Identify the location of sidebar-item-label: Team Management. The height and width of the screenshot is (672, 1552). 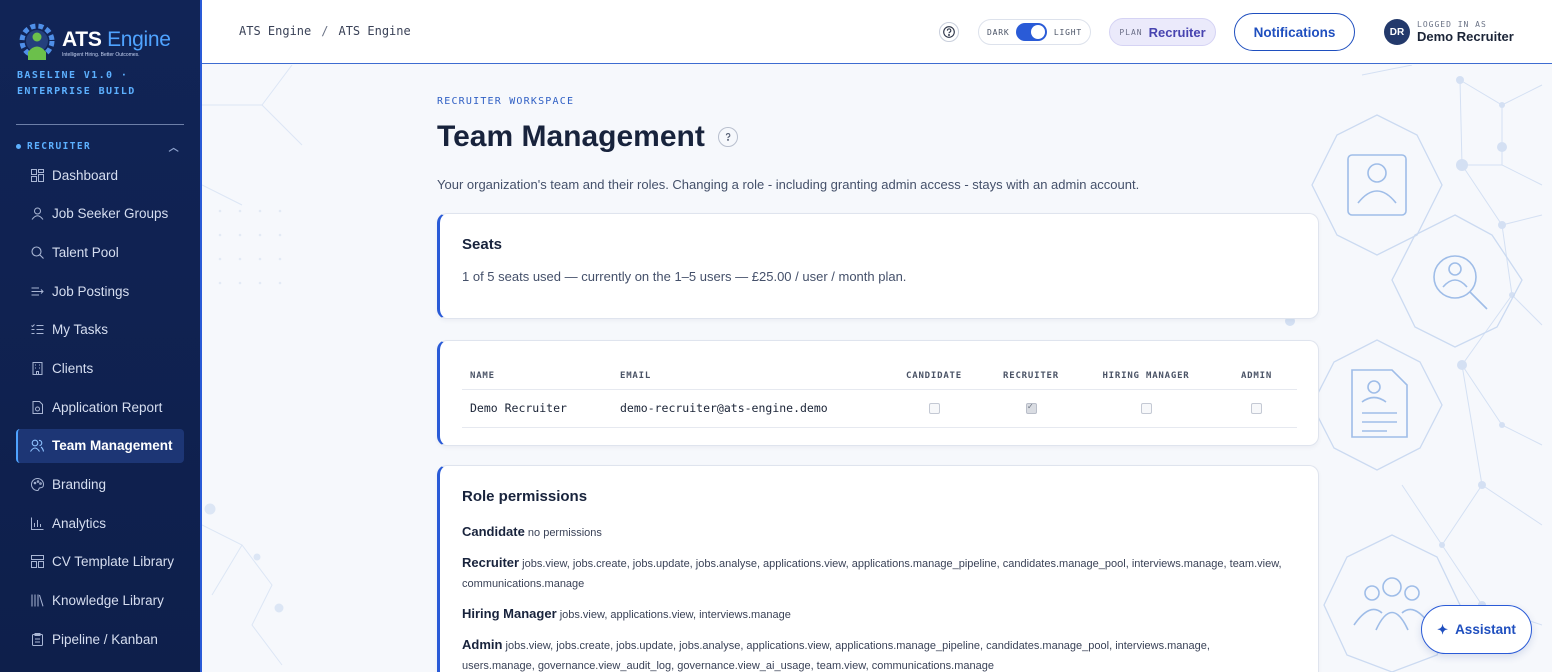
(112, 446).